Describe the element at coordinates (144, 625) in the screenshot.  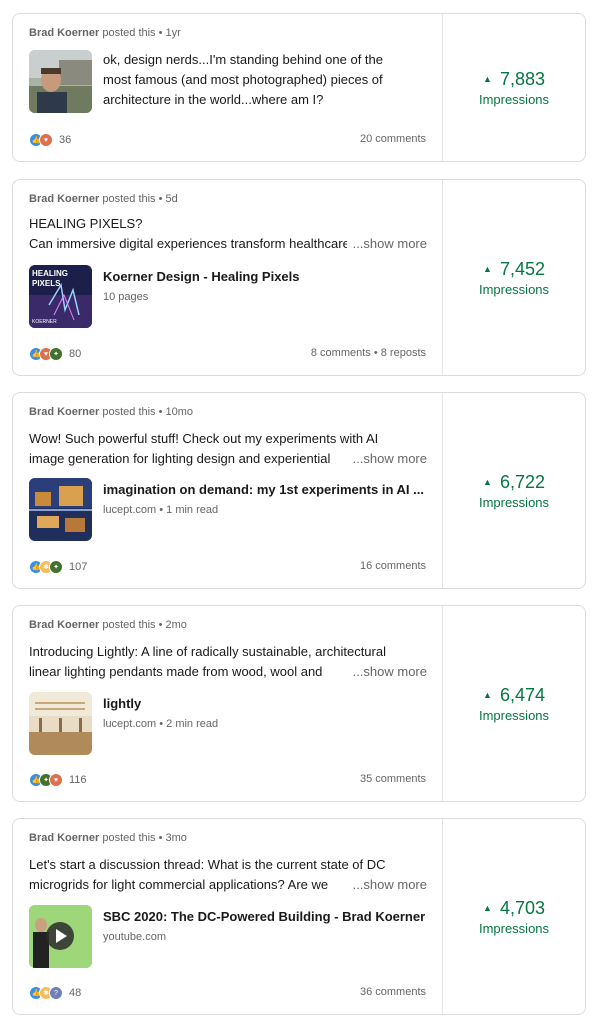
I see `posted-time: posted this • 2mo` at that location.